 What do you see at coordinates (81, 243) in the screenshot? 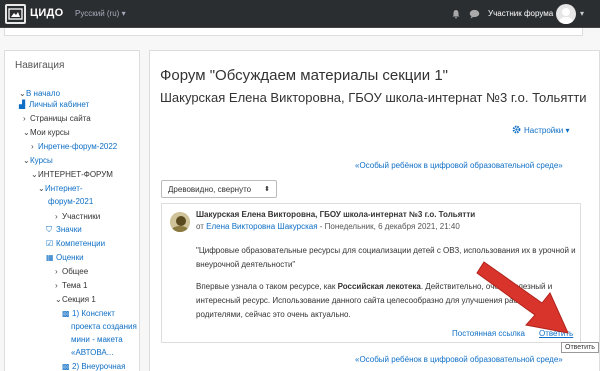
I see `nav-item-label: Компетенции` at bounding box center [81, 243].